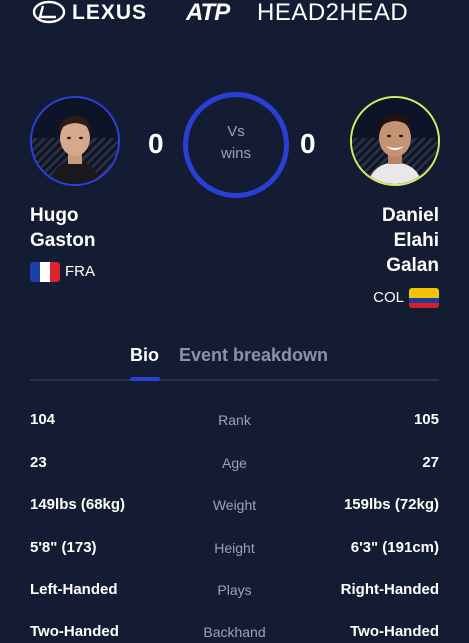 This screenshot has height=643, width=469. What do you see at coordinates (416, 240) in the screenshot?
I see `player-right-middle-name: Elahi` at bounding box center [416, 240].